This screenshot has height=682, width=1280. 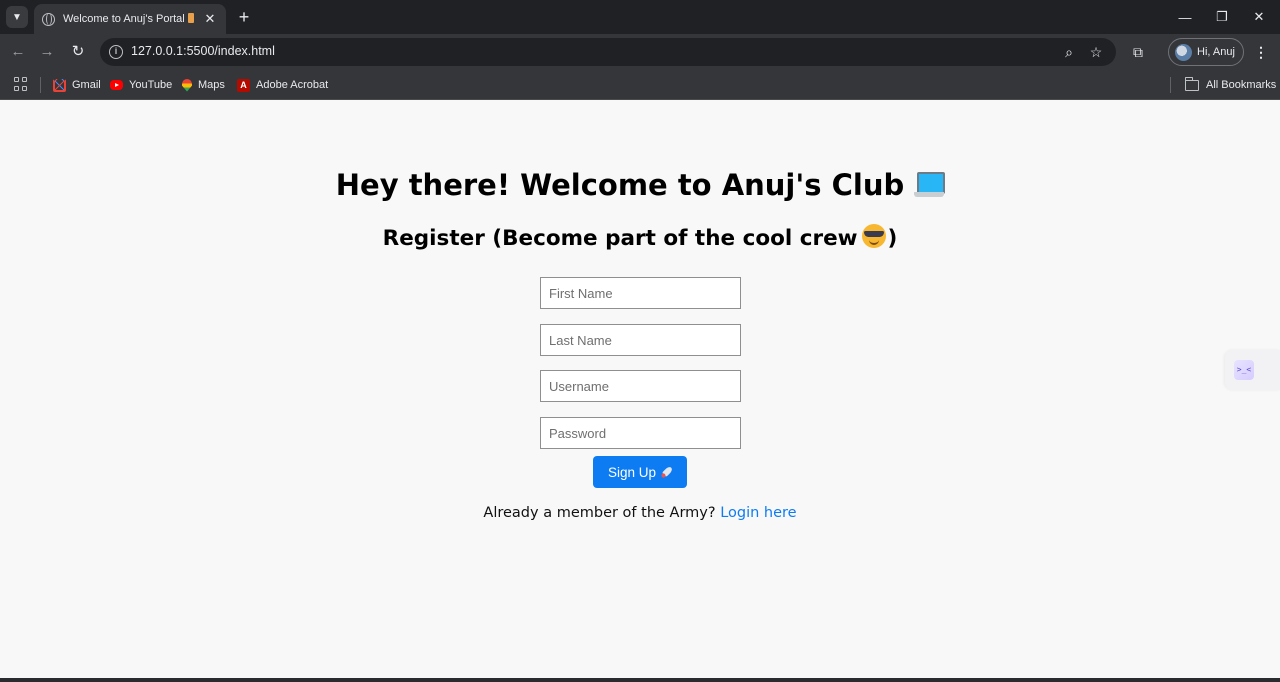 What do you see at coordinates (1183, 52) in the screenshot?
I see `avatar` at bounding box center [1183, 52].